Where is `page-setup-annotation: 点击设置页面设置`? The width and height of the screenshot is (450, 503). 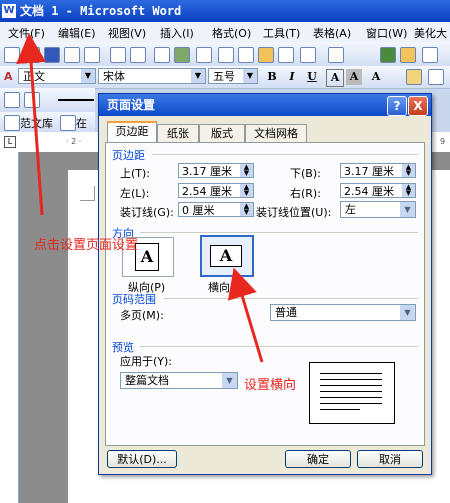 page-setup-annotation: 点击设置页面设置 is located at coordinates (86, 245).